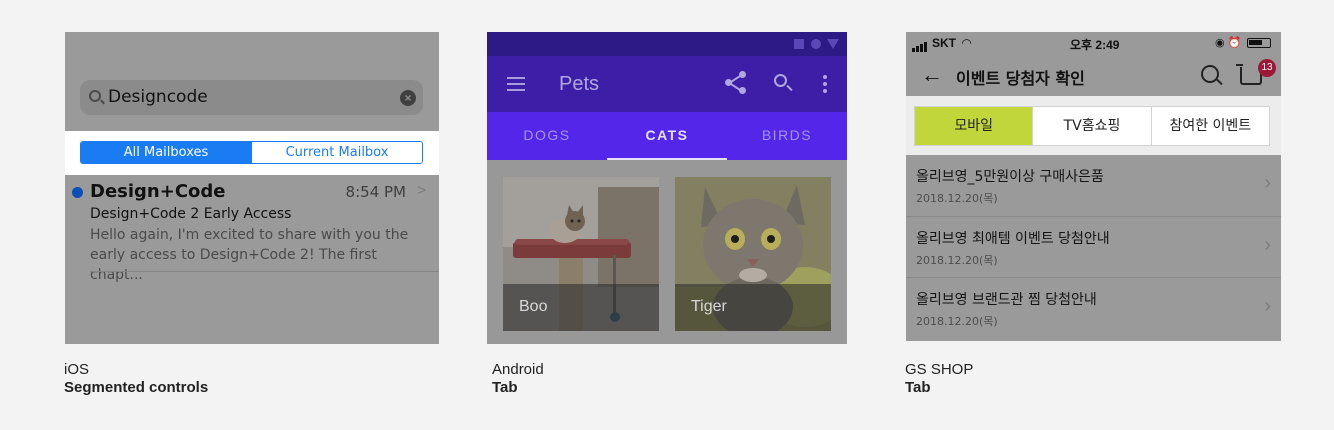 The image size is (1334, 430). I want to click on mail-time: 8:54 PM, so click(375, 192).